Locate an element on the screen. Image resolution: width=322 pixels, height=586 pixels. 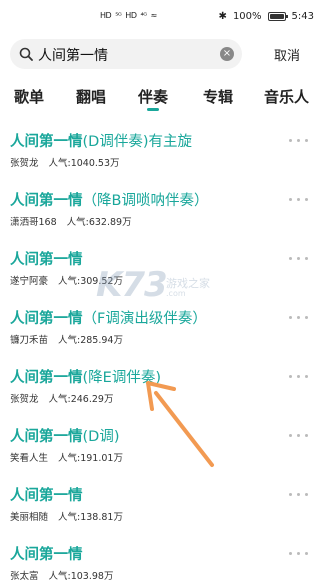
item-title: 人间第一情(D调伴奏)有主旋 is located at coordinates (101, 140).